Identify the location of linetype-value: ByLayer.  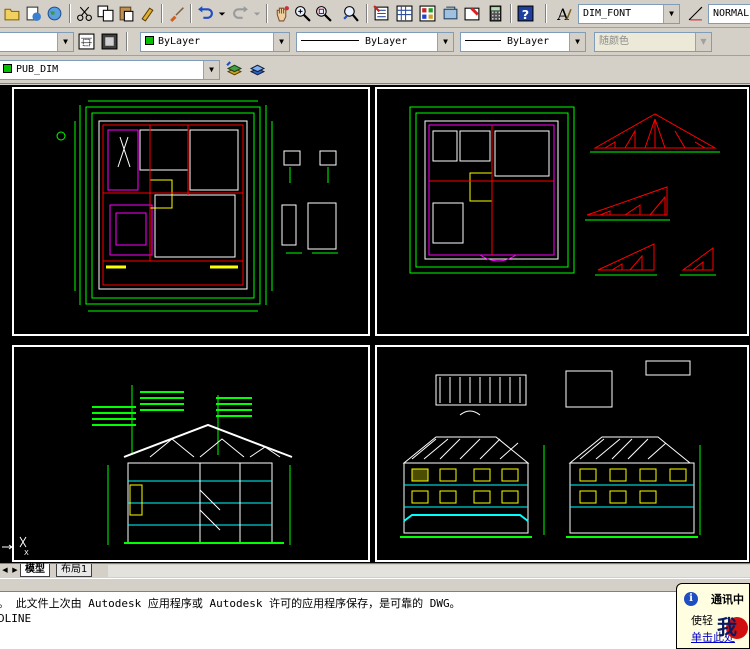
(386, 41).